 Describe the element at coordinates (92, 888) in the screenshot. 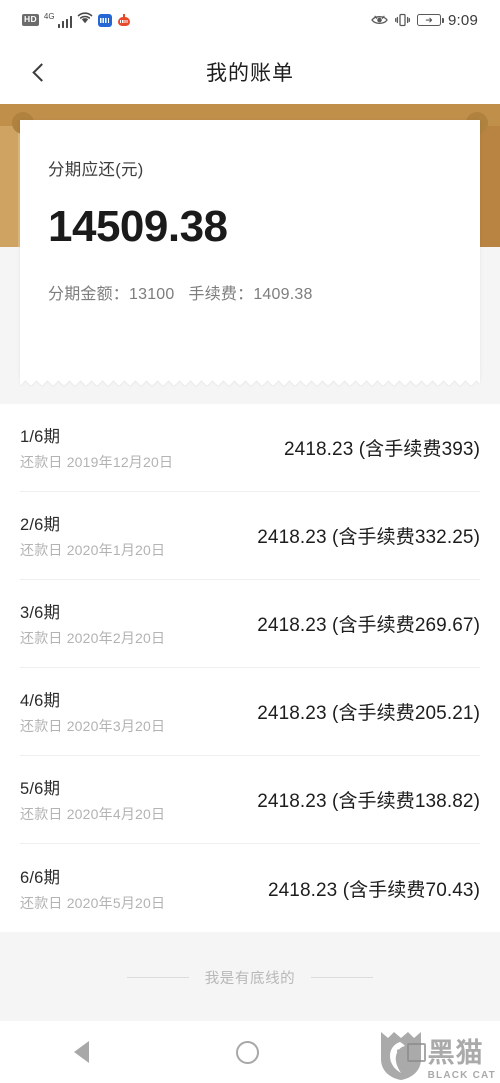

I see `installment-info: 6/6期还款日 2020年5月20日` at that location.